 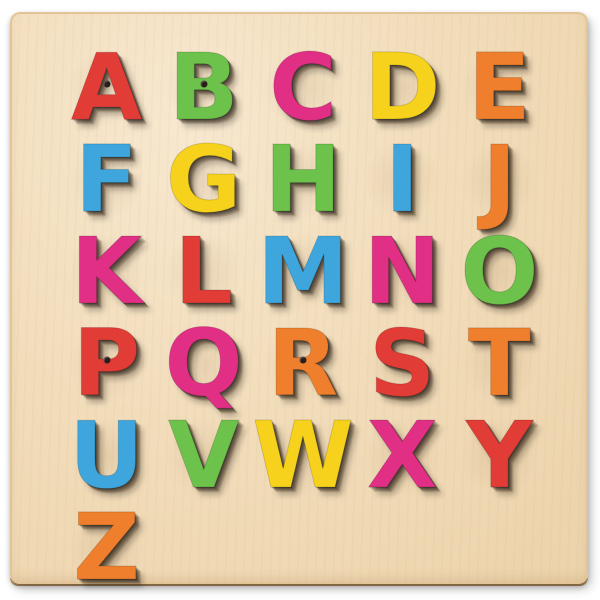 I want to click on letter-cell-n: N, so click(x=402, y=271).